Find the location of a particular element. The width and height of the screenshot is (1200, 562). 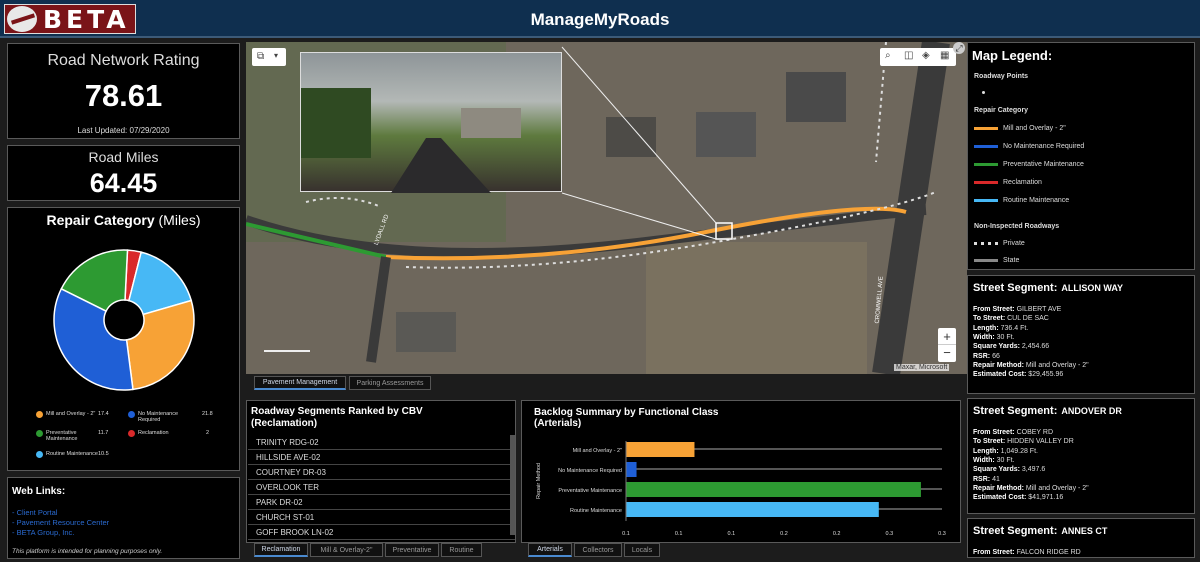

app-header: BETA ManageMyRoads is located at coordinates (600, 19).